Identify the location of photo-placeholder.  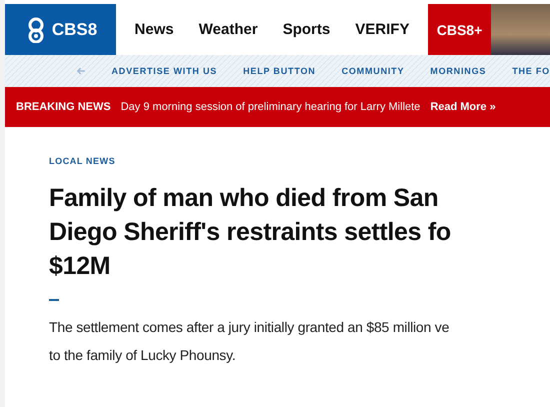
(520, 29).